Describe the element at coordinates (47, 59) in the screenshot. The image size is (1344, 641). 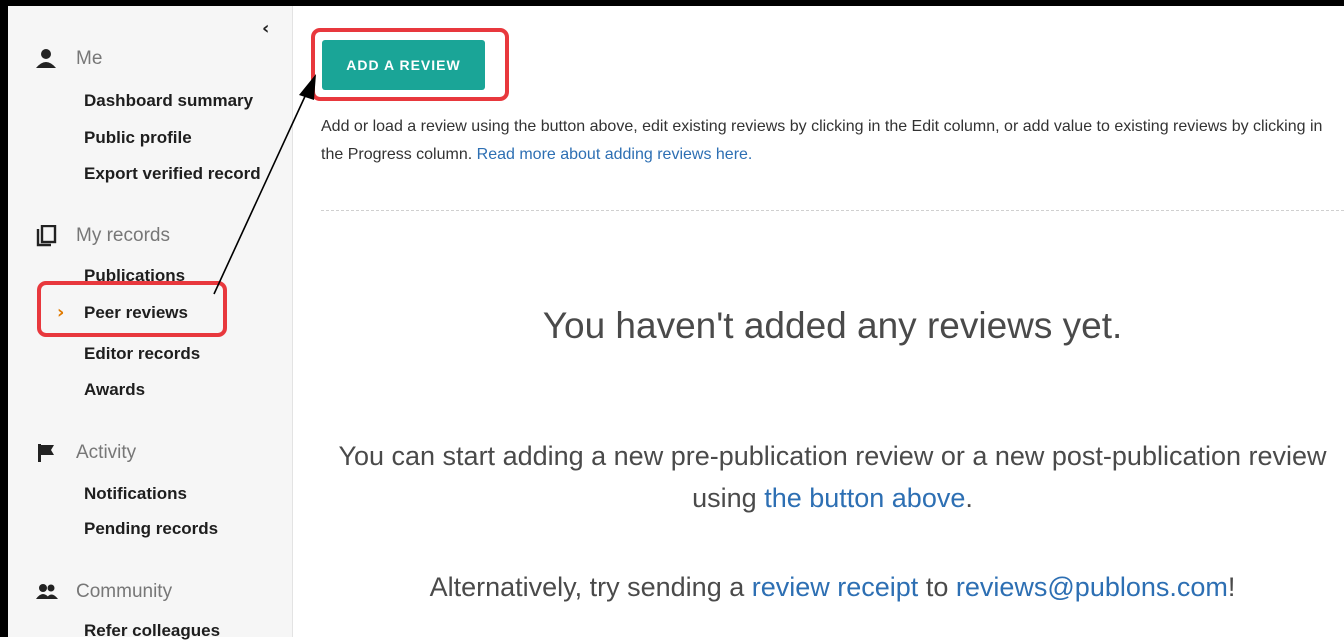
I see `person-icon` at that location.